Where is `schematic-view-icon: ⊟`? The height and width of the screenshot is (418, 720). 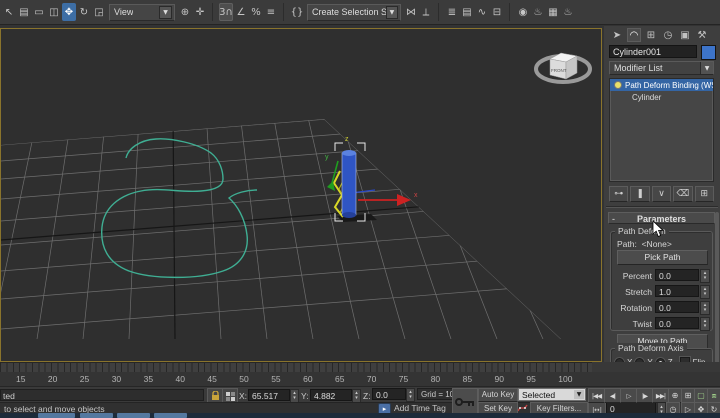 schematic-view-icon: ⊟ is located at coordinates (497, 12).